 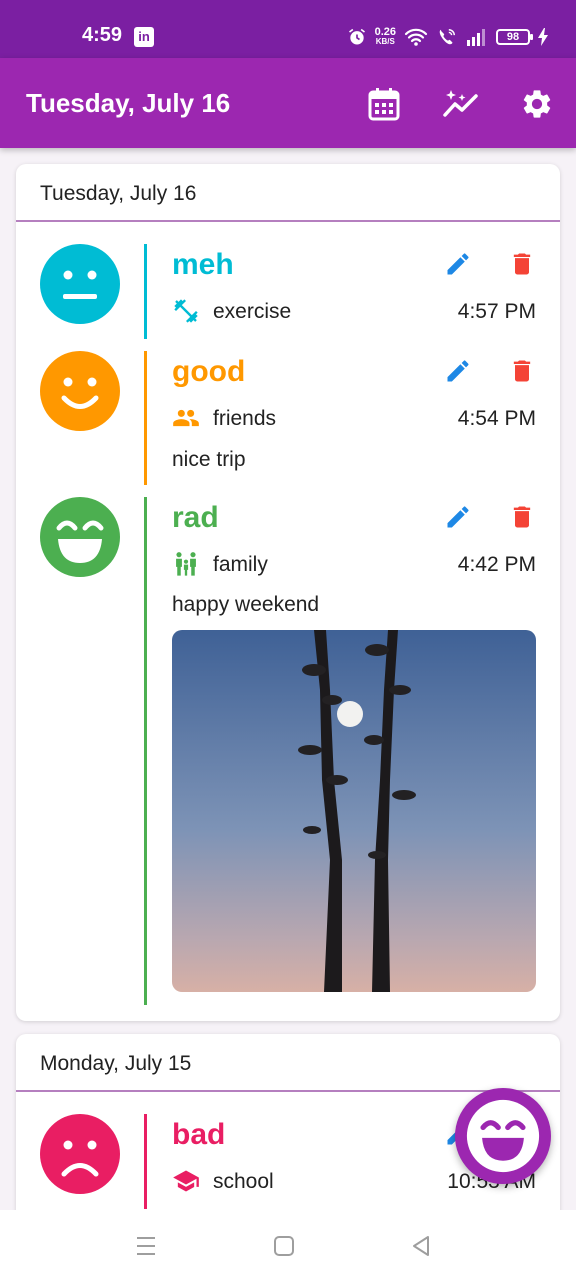 What do you see at coordinates (288, 418) in the screenshot?
I see `mood-entry: good friends 4:54 PM nice trip` at bounding box center [288, 418].